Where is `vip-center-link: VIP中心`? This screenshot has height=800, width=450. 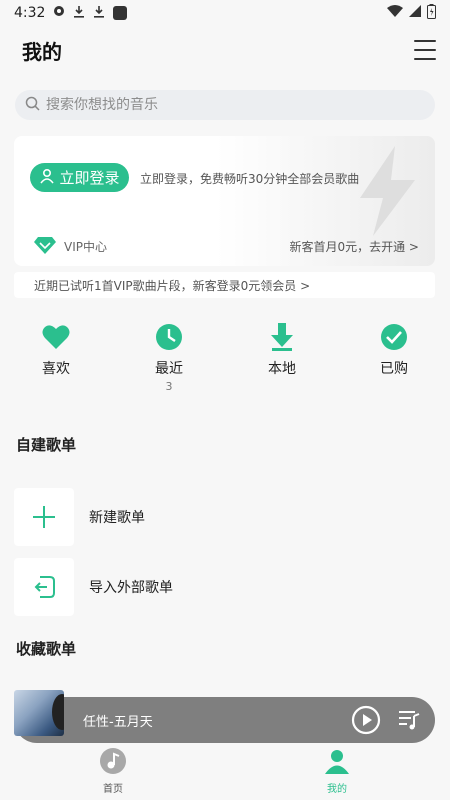
vip-center-link: VIP中心 is located at coordinates (70, 246).